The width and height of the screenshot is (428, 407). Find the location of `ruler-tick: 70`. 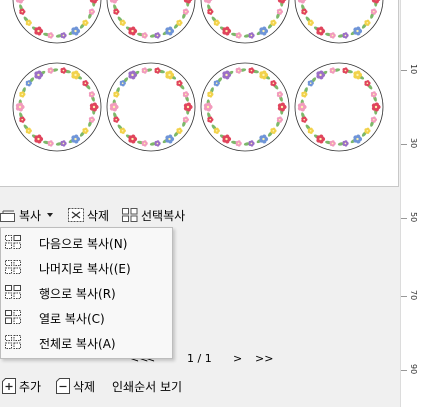

ruler-tick: 70 is located at coordinates (413, 295).